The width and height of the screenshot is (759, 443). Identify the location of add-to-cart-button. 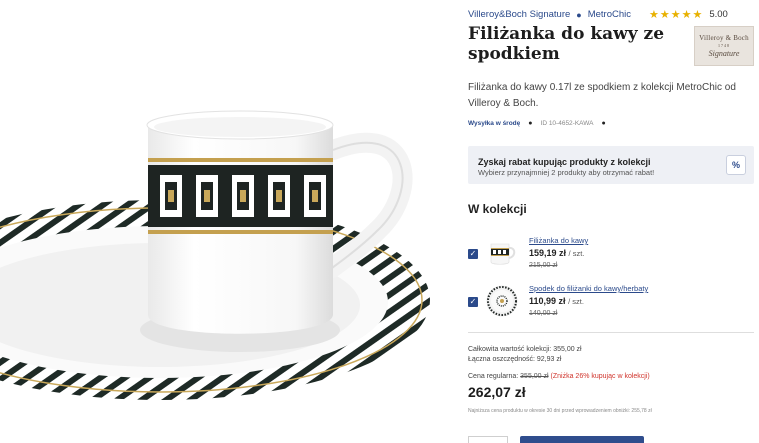
(582, 439).